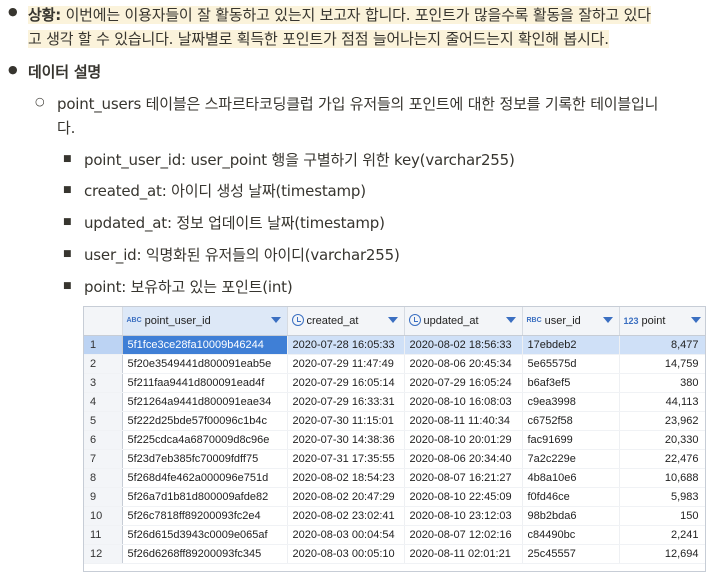 This screenshot has width=714, height=577. What do you see at coordinates (662, 440) in the screenshot?
I see `cell-point: 20,330` at bounding box center [662, 440].